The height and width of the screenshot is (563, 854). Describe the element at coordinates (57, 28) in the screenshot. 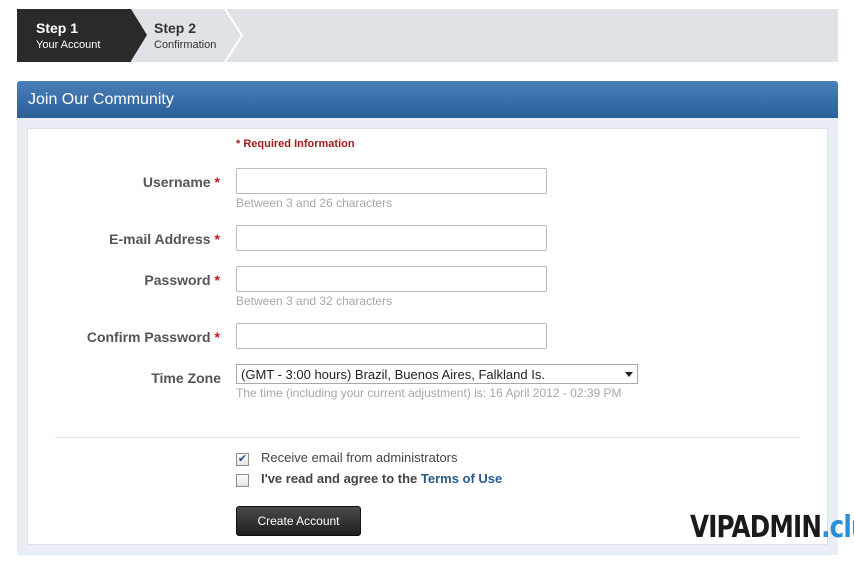

I see `step-1-title: Step 1` at that location.